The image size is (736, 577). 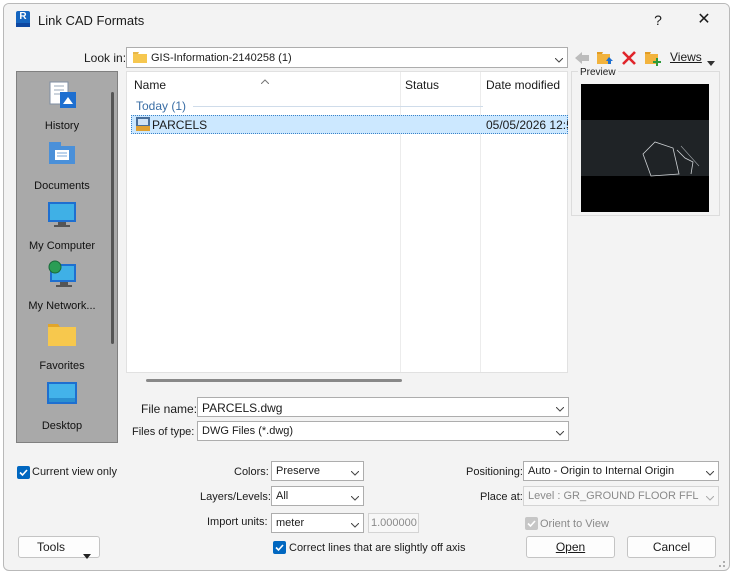 What do you see at coordinates (721, 562) in the screenshot?
I see `resize-grip-icon` at bounding box center [721, 562].